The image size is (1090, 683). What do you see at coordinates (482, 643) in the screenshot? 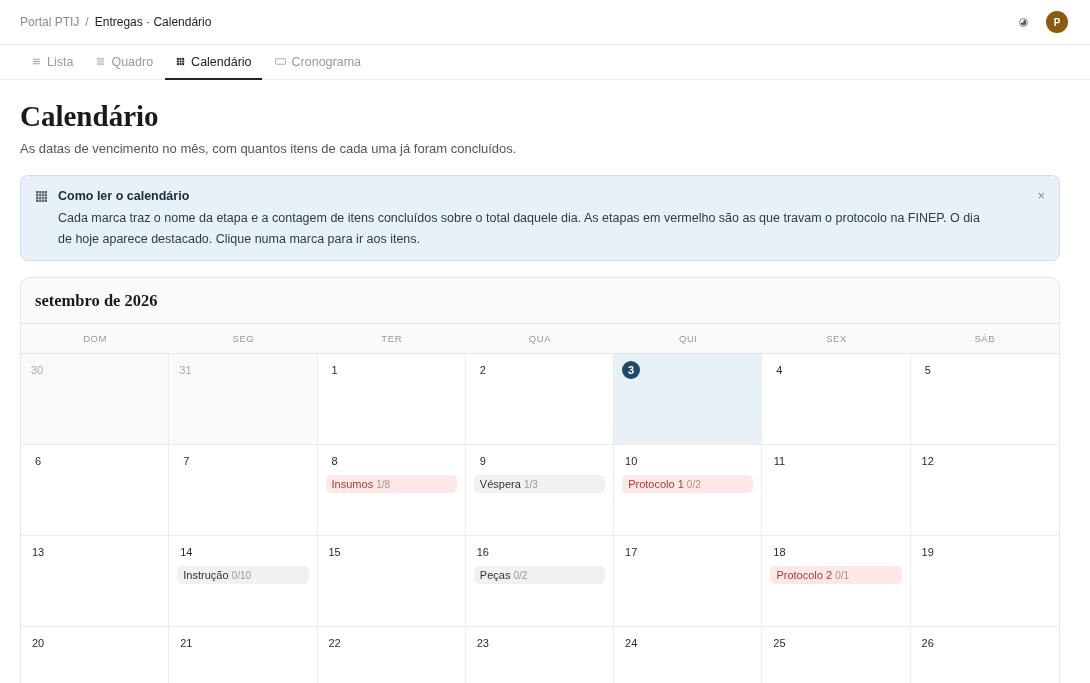
I see `day-number: 23` at bounding box center [482, 643].